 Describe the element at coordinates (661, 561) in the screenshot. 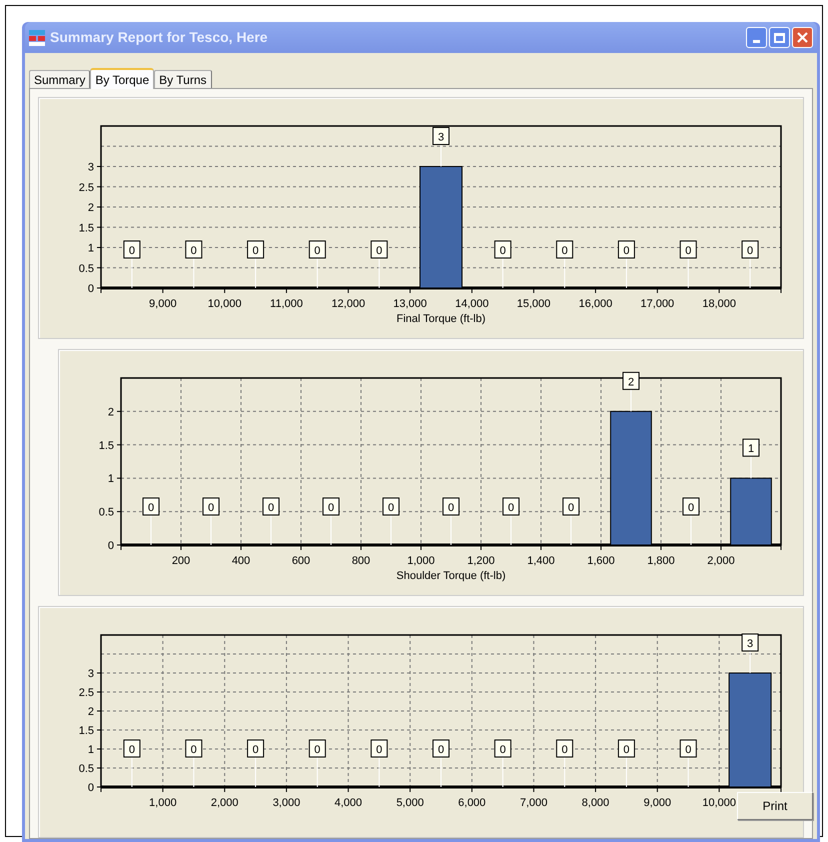

I see `axis-tick-label: 1,800` at that location.